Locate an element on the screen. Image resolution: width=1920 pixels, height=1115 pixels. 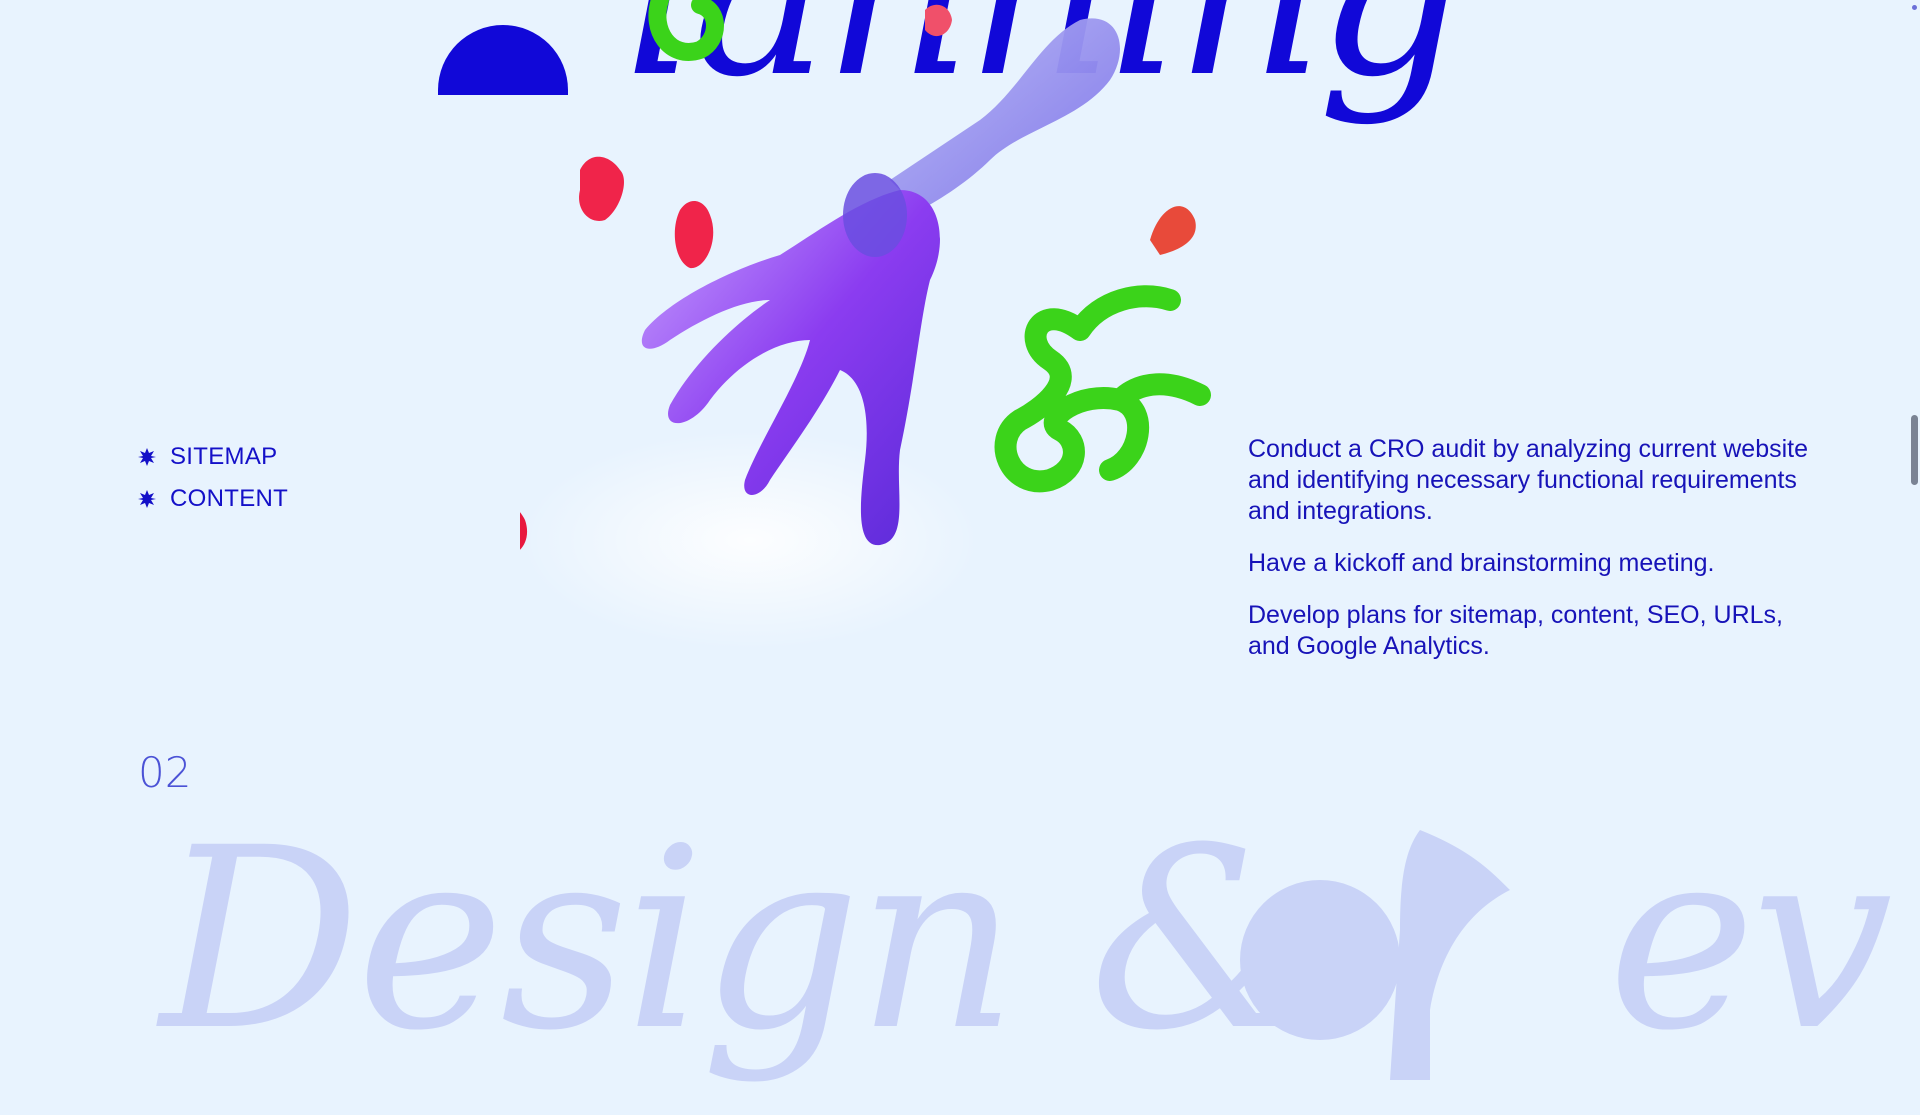
decorative-leaf-d-letter is located at coordinates (1375, 955).